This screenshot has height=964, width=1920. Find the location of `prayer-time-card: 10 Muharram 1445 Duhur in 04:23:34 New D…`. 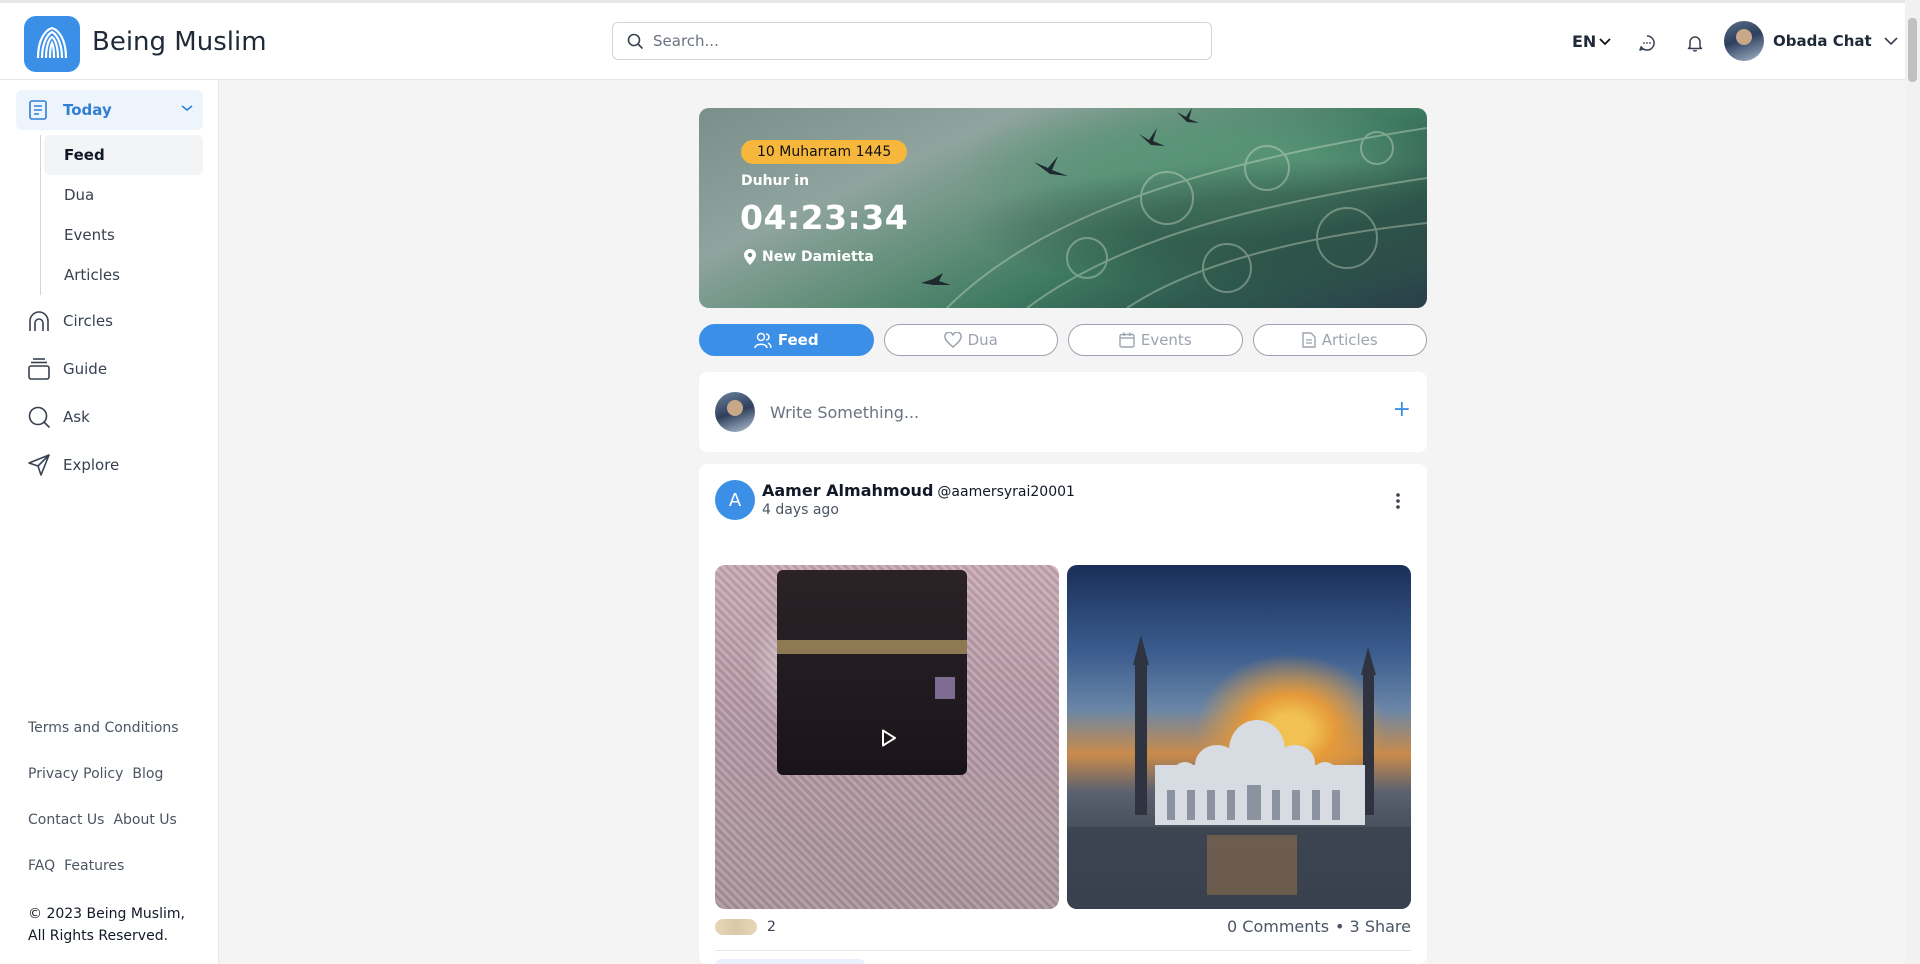

prayer-time-card: 10 Muharram 1445 Duhur in 04:23:34 New D… is located at coordinates (1063, 208).